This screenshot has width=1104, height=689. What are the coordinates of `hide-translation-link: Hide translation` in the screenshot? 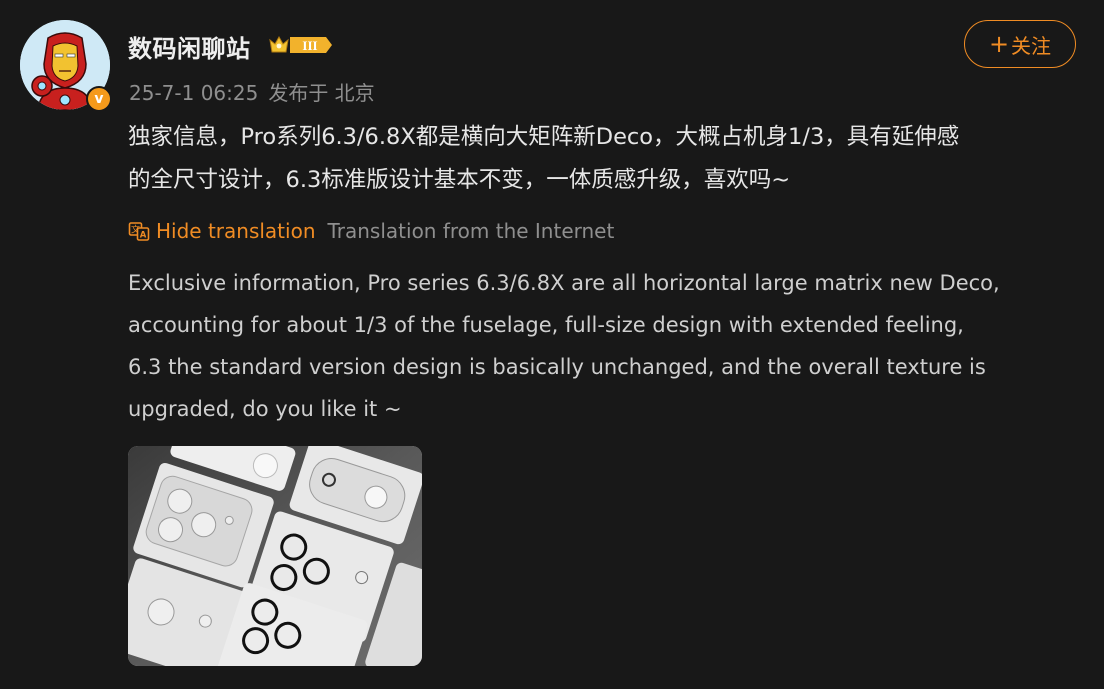 It's located at (236, 231).